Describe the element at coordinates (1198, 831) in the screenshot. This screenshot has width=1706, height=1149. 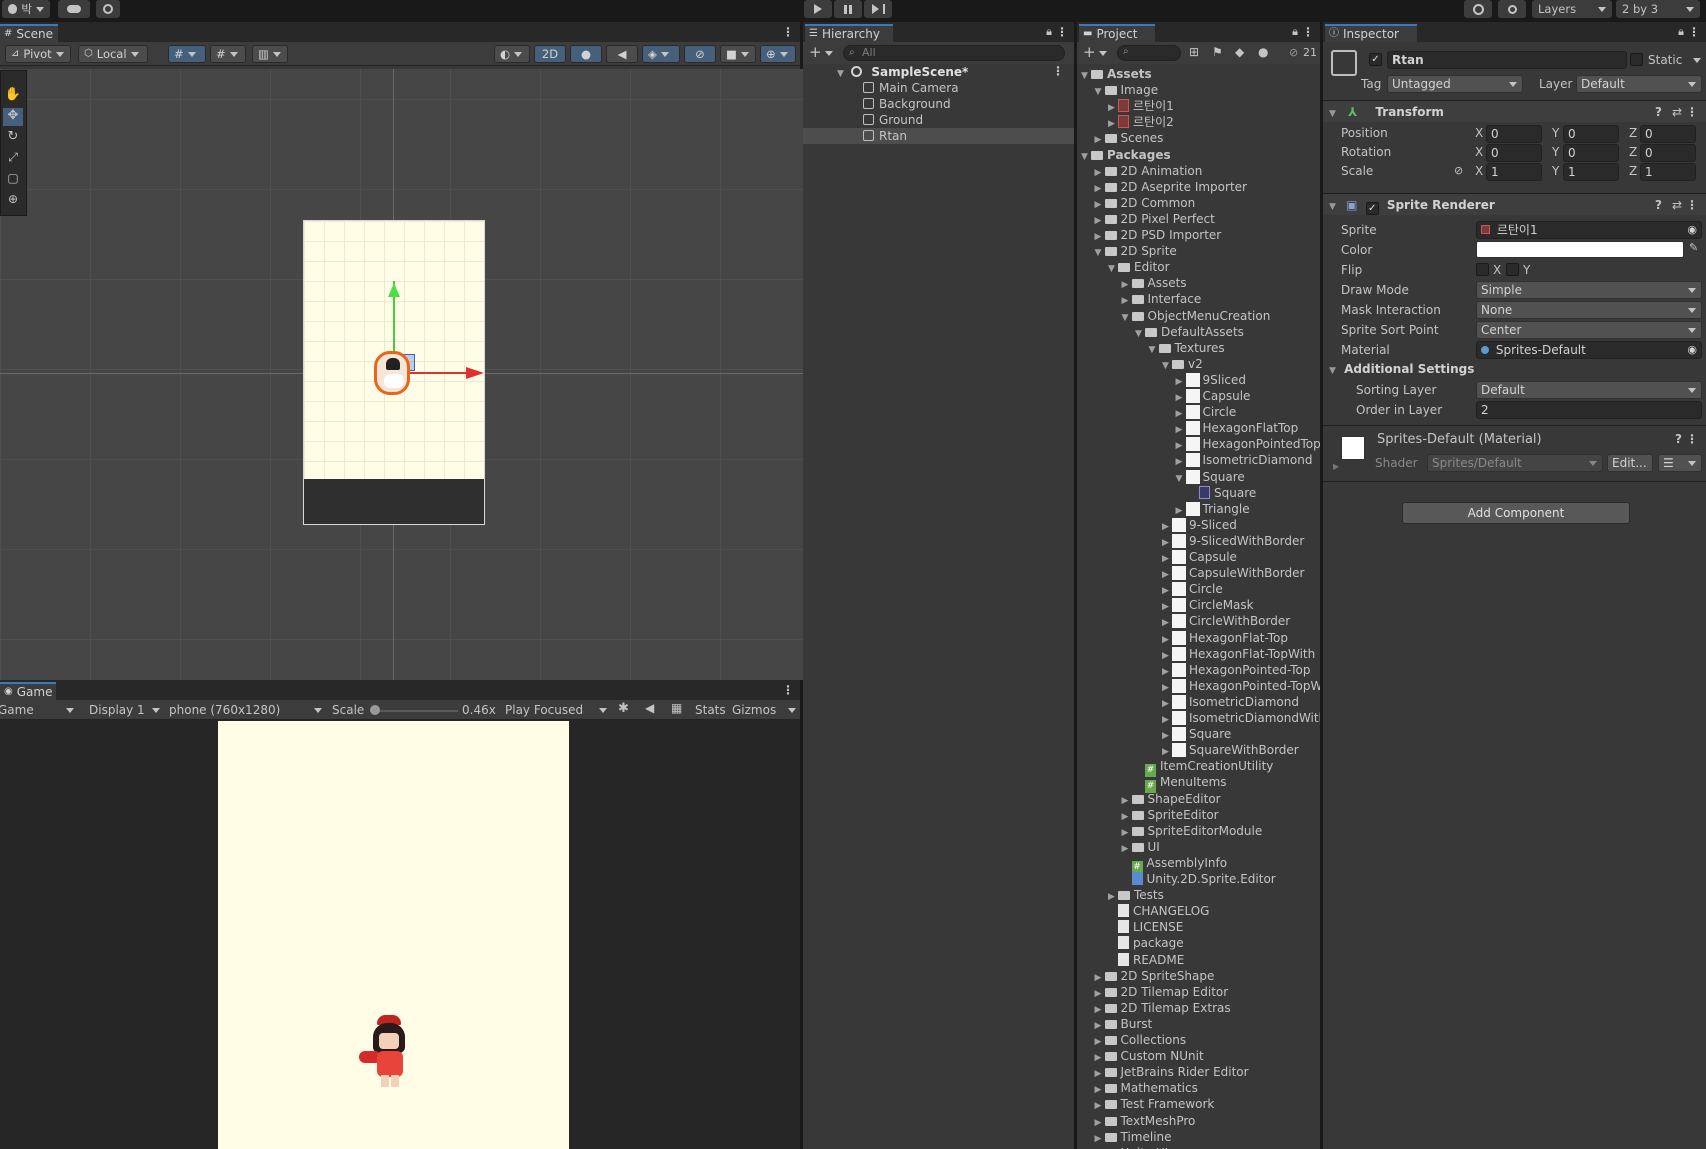
I see `project-tree-item: ▶ SpriteEditorModule` at that location.